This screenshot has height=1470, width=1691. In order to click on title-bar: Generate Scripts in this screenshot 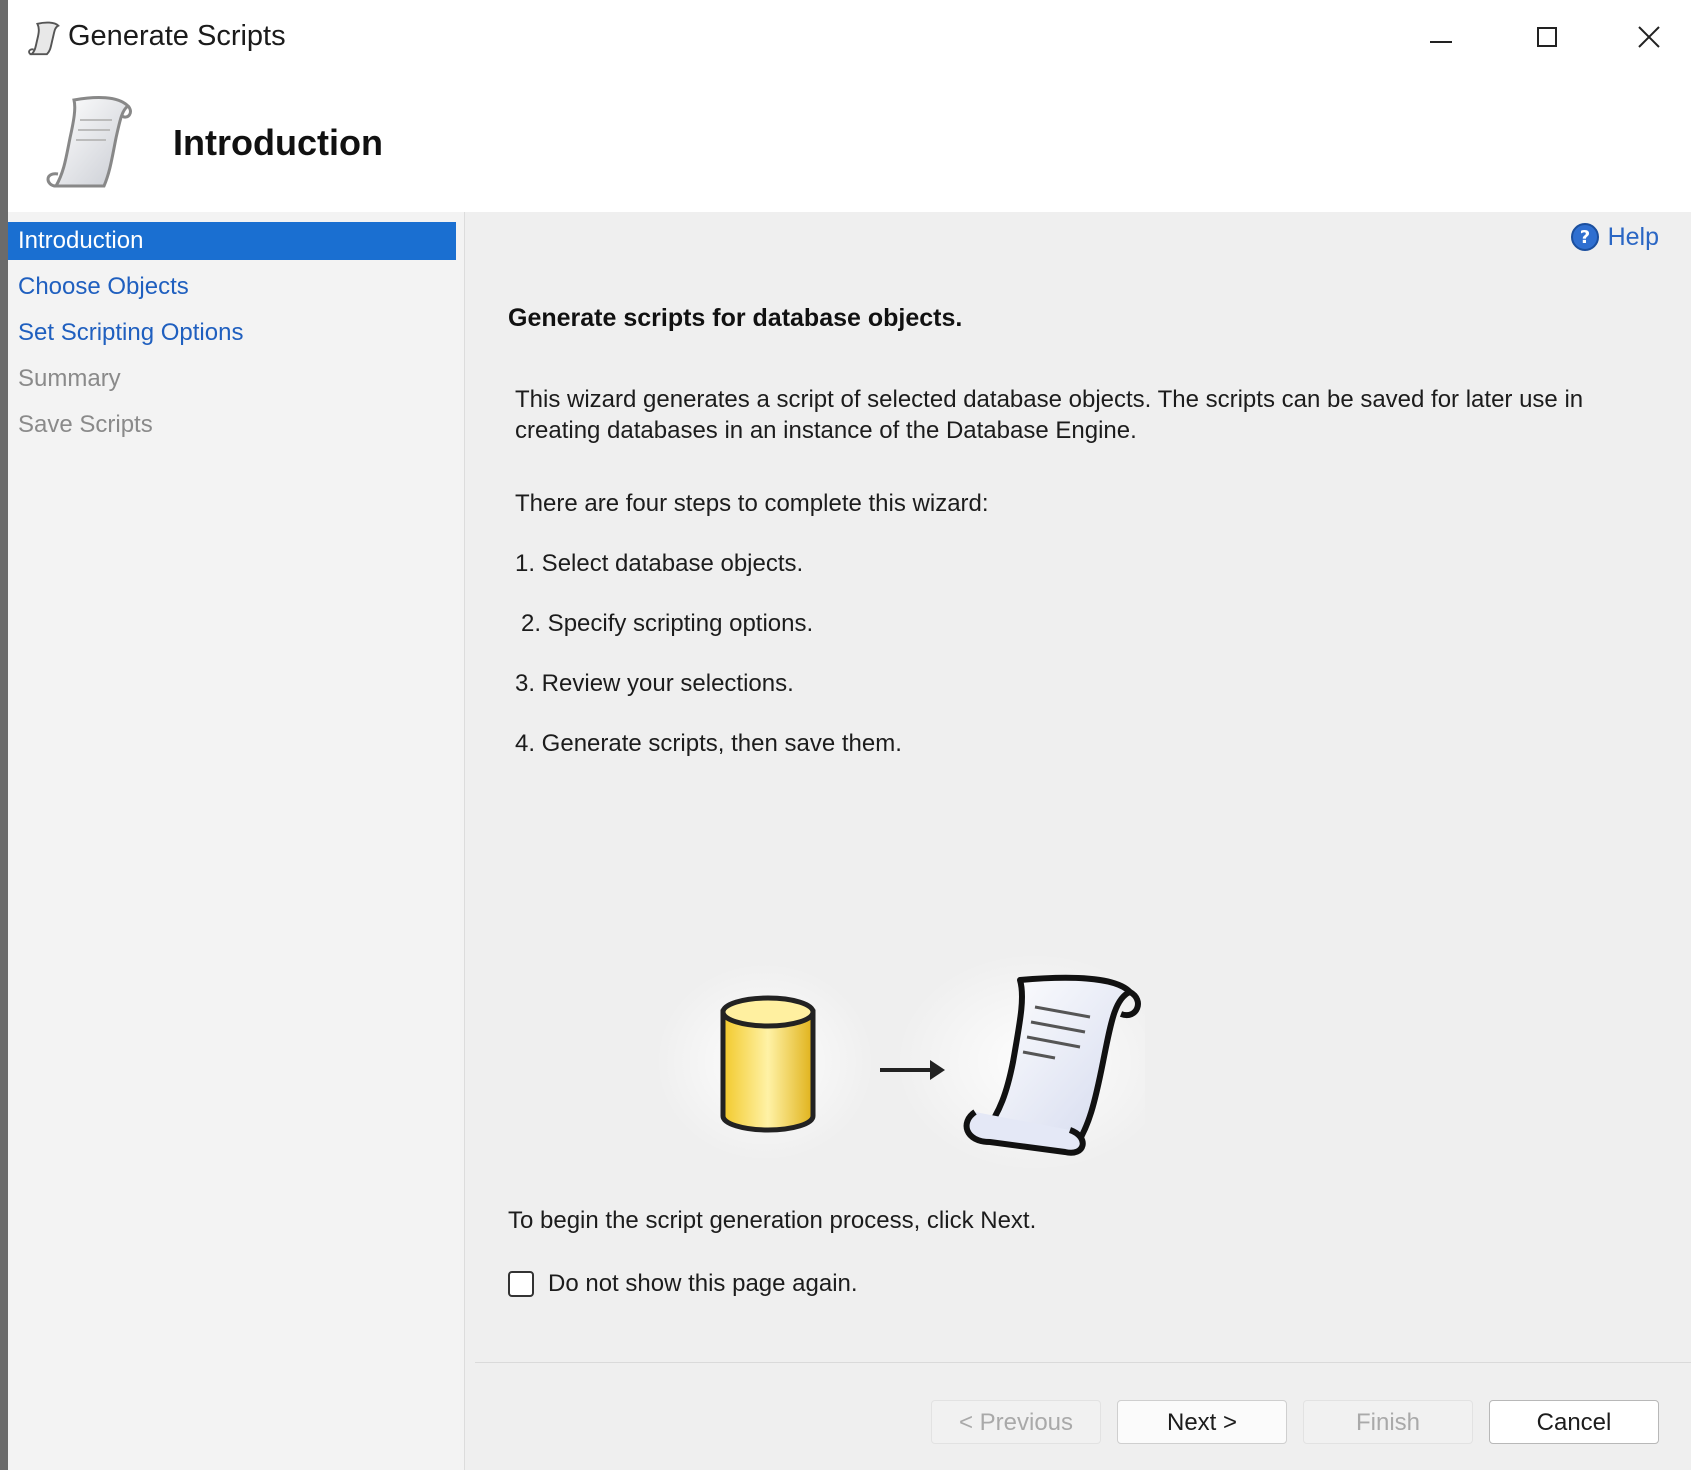, I will do `click(849, 38)`.